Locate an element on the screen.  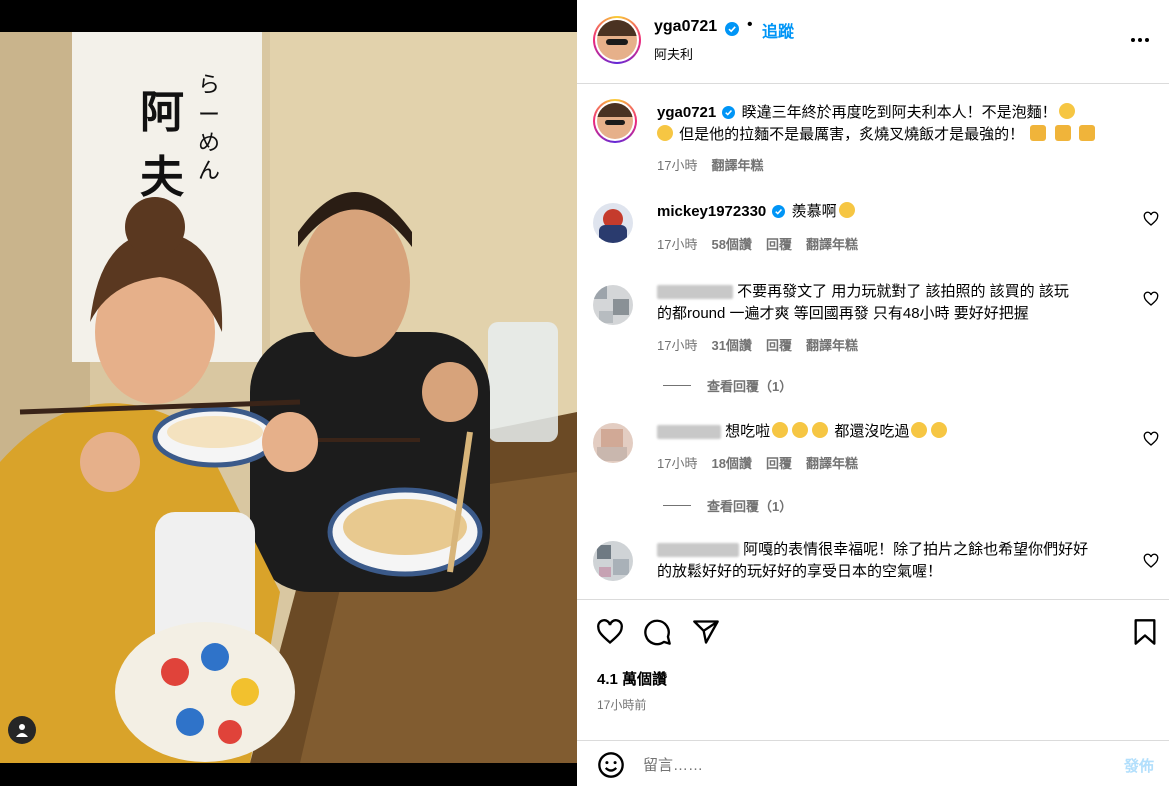
svg-text: め is located at coordinates (209, 143).